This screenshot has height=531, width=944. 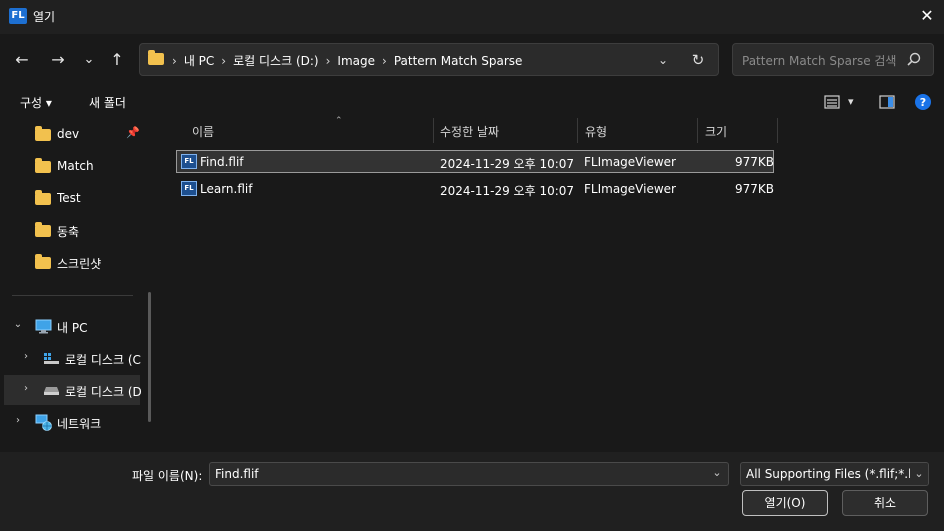 What do you see at coordinates (275, 60) in the screenshot?
I see `breadcrumb-item-local-disk-d: 로컬 디스크 (D:)` at bounding box center [275, 60].